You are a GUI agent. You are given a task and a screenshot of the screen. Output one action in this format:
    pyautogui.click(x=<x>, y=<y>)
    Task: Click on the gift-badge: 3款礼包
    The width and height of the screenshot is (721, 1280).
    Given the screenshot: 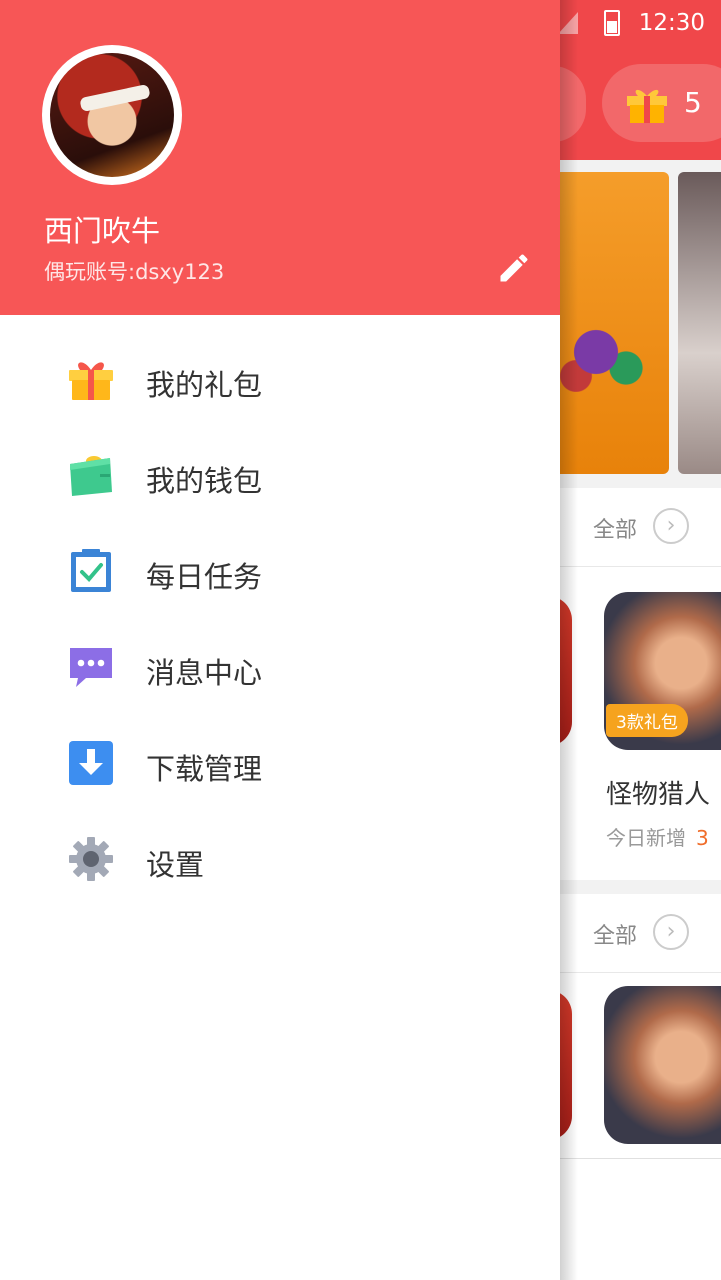 What is the action you would take?
    pyautogui.click(x=647, y=720)
    